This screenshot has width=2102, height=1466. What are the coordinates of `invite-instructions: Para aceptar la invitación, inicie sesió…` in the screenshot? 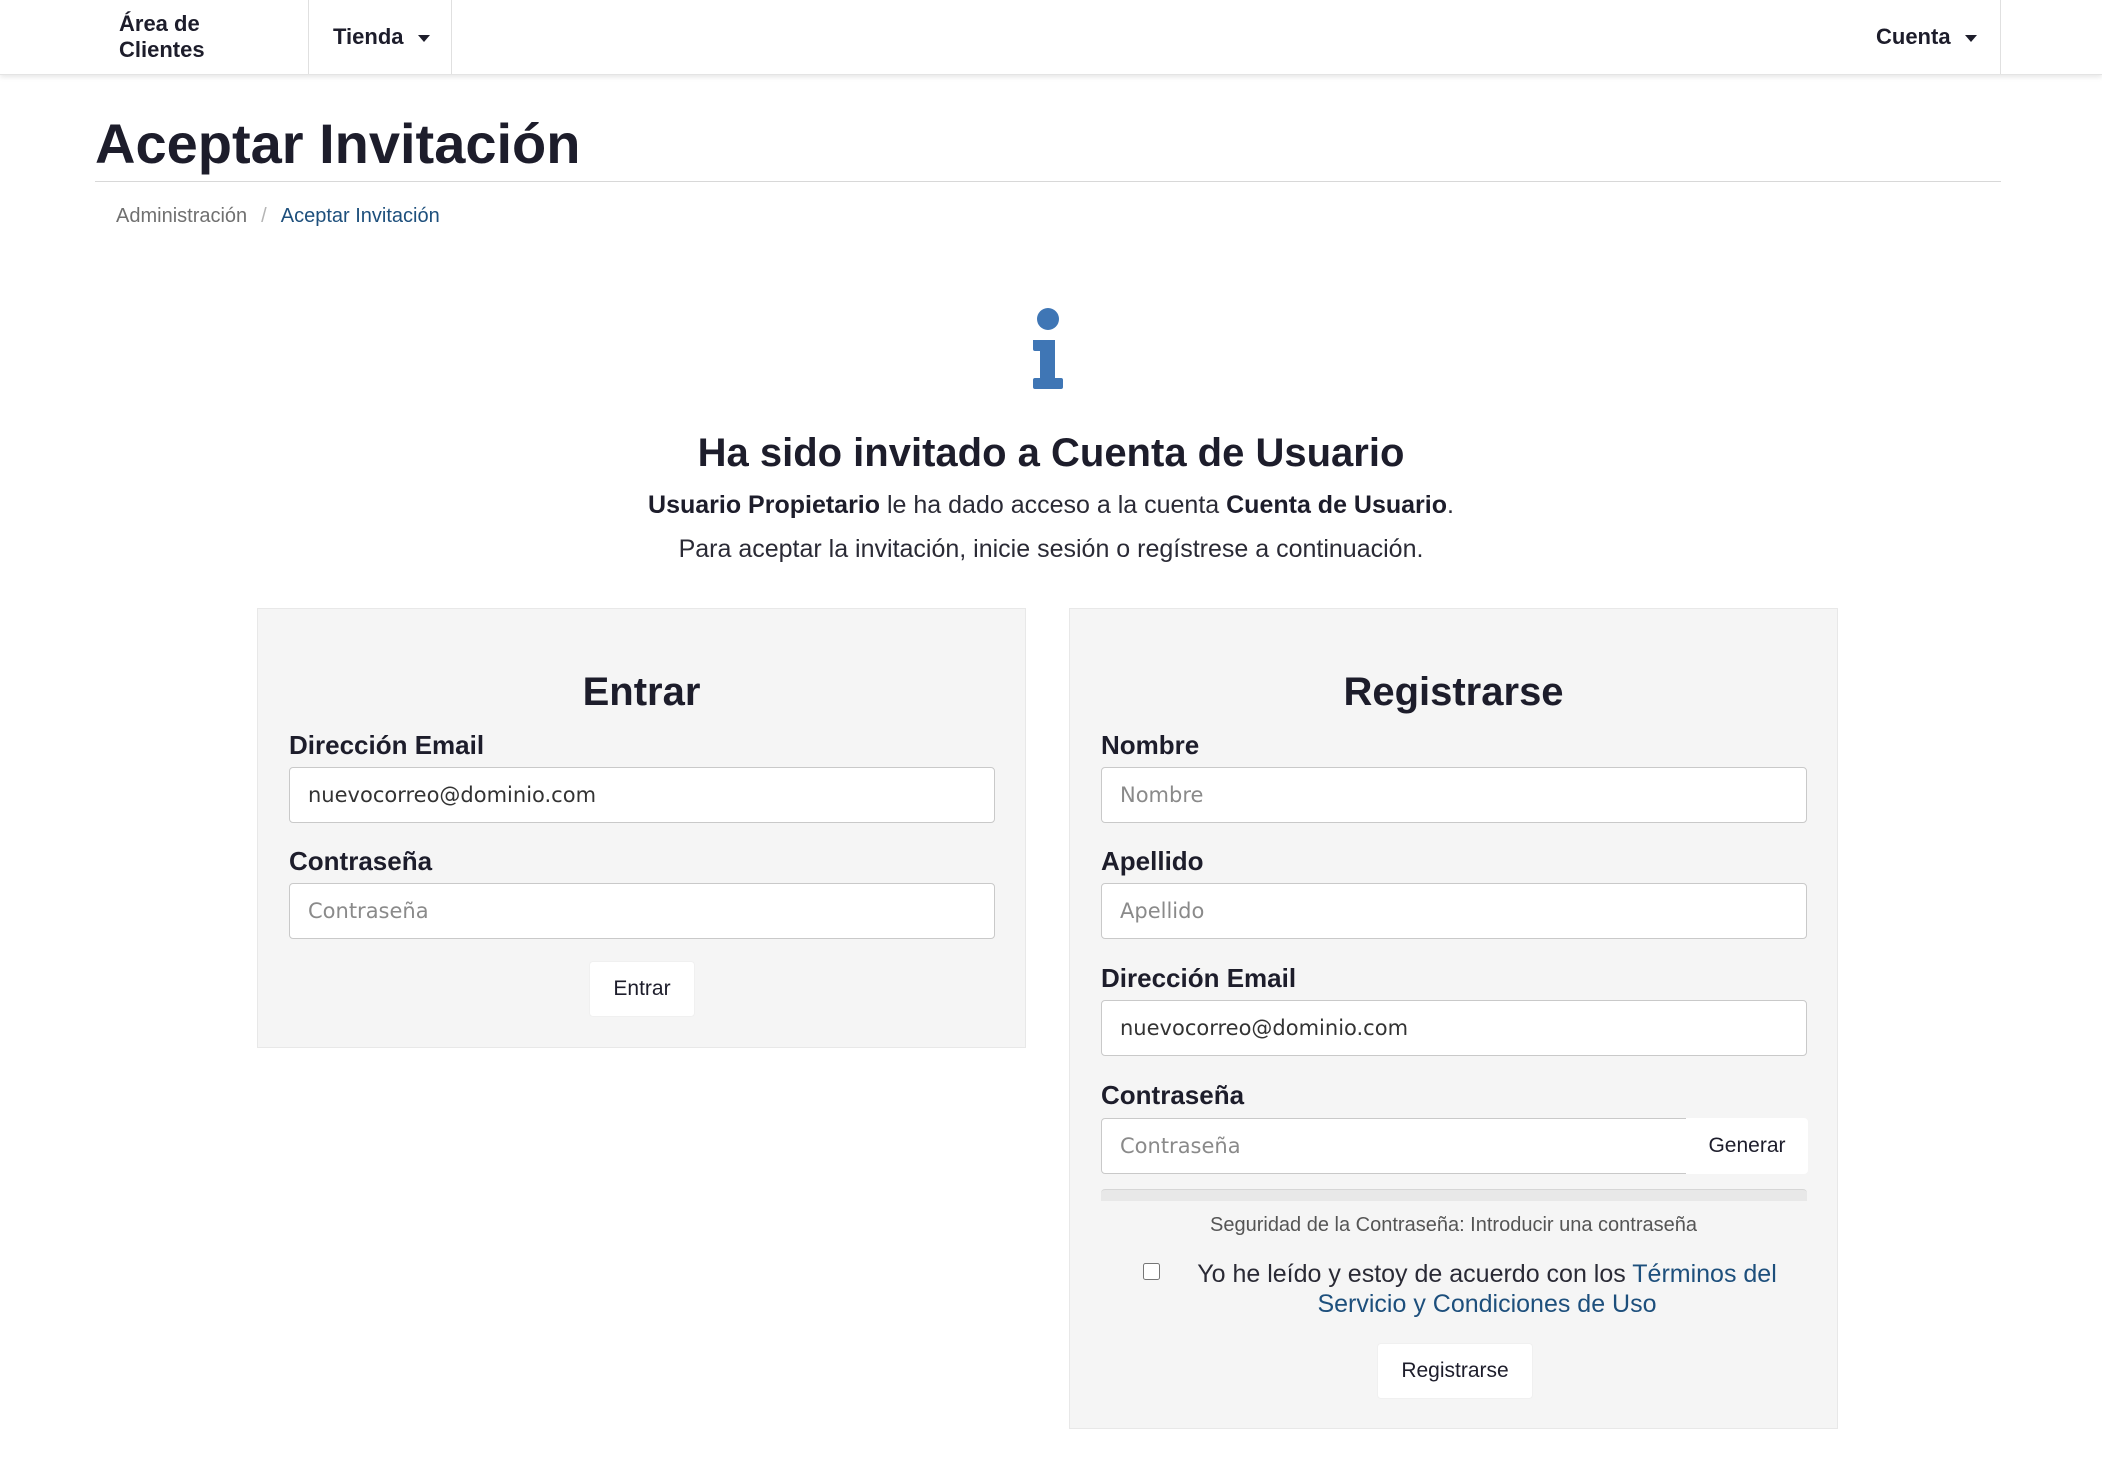 It's located at (1051, 549).